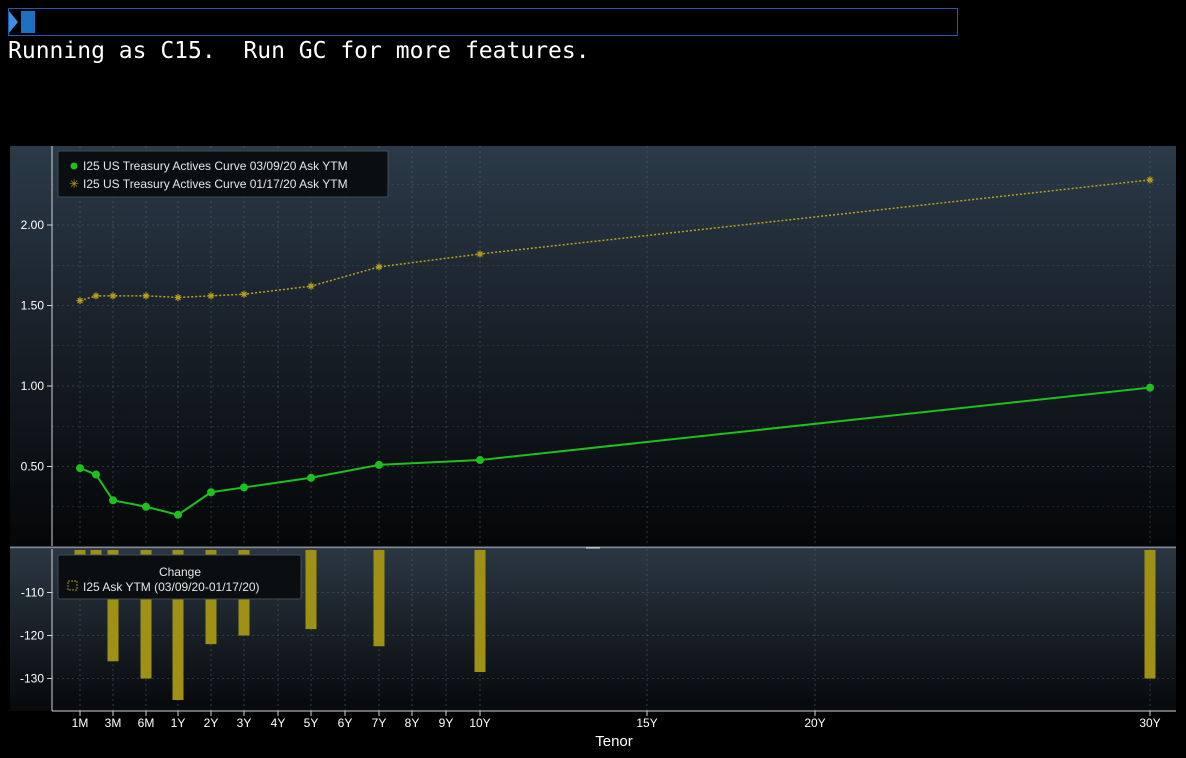 The width and height of the screenshot is (1186, 758). Describe the element at coordinates (171, 587) in the screenshot. I see `change-legend-label: I25 Ask YTM (03/09/20-01/17/20)` at that location.